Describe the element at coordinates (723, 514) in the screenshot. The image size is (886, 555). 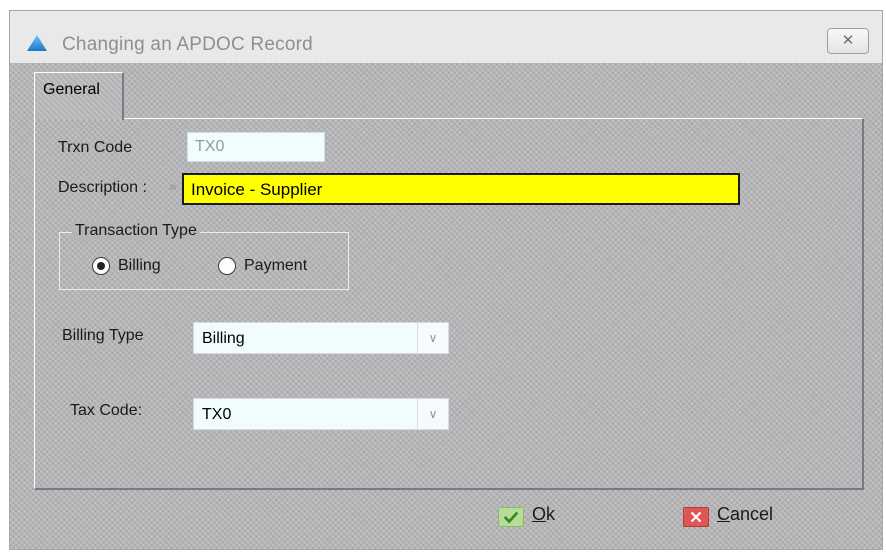
I see `cancel-accel: C` at that location.